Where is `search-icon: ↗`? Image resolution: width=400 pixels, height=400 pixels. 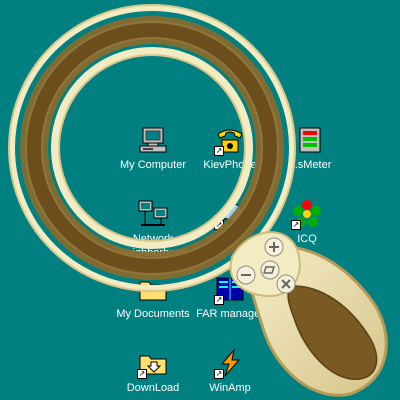
search-icon: ↗ is located at coordinates (230, 214).